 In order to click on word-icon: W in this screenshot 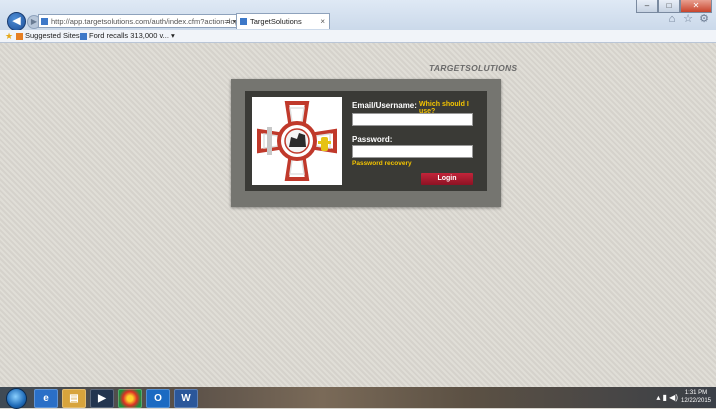, I will do `click(186, 398)`.